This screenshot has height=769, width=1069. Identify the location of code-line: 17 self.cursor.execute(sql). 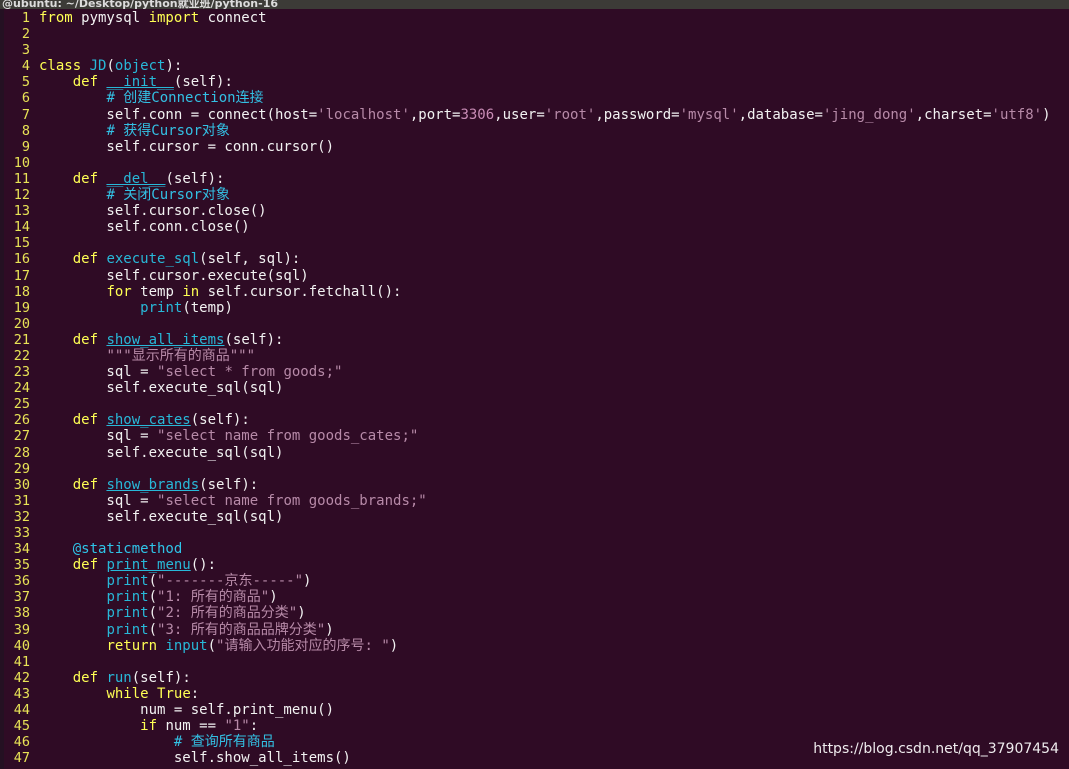
(534, 276).